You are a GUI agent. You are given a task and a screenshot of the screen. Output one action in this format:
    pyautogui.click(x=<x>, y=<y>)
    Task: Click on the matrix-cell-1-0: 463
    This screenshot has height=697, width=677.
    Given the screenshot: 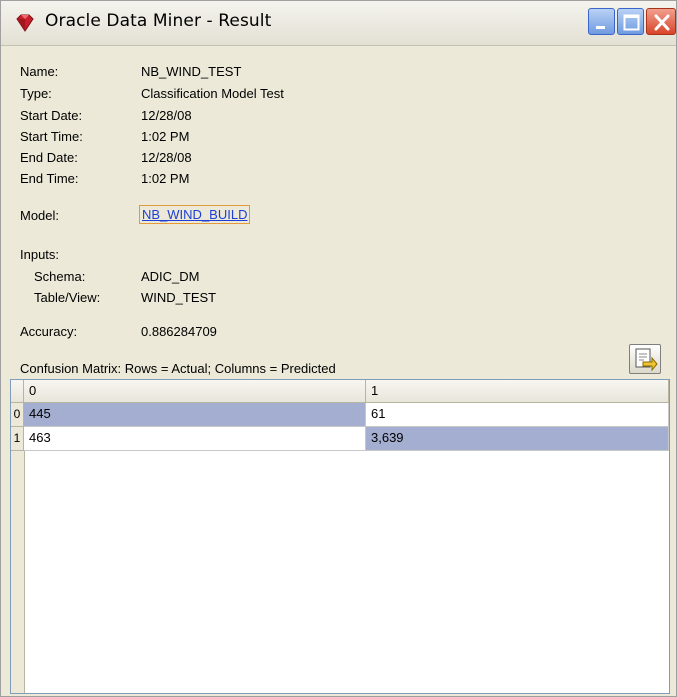 What is the action you would take?
    pyautogui.click(x=195, y=439)
    